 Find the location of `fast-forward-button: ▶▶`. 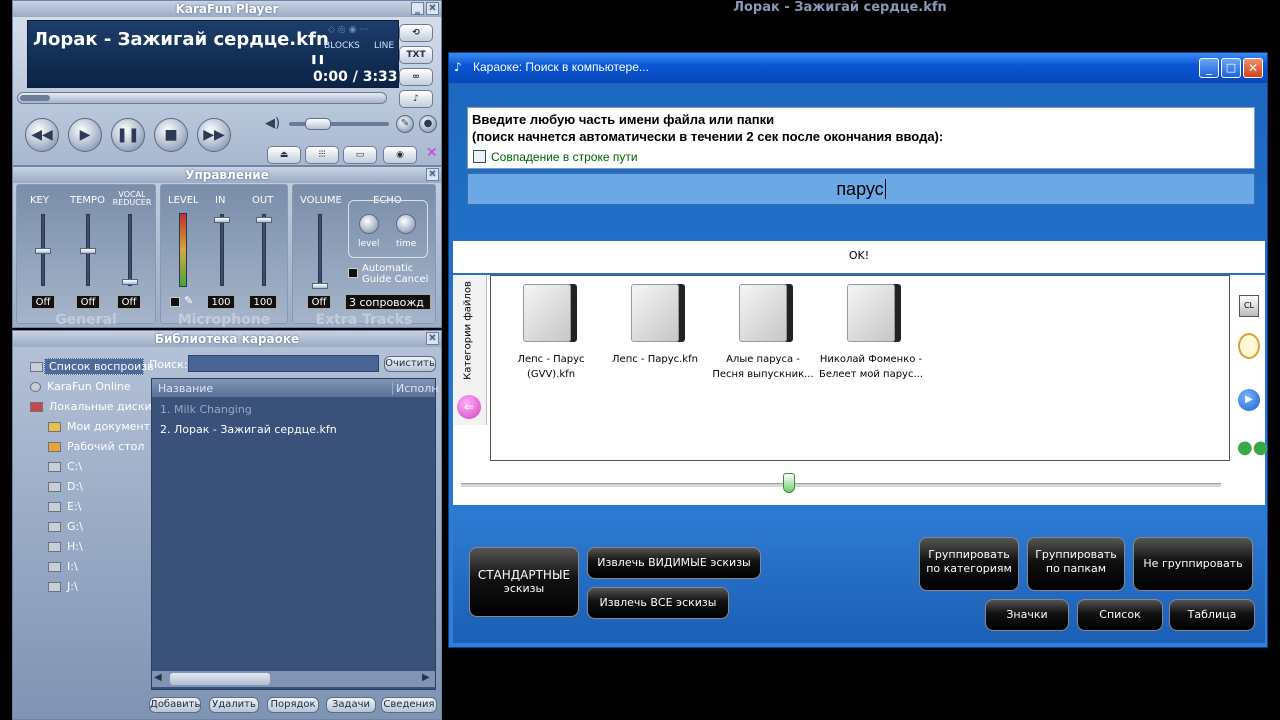

fast-forward-button: ▶▶ is located at coordinates (214, 135).